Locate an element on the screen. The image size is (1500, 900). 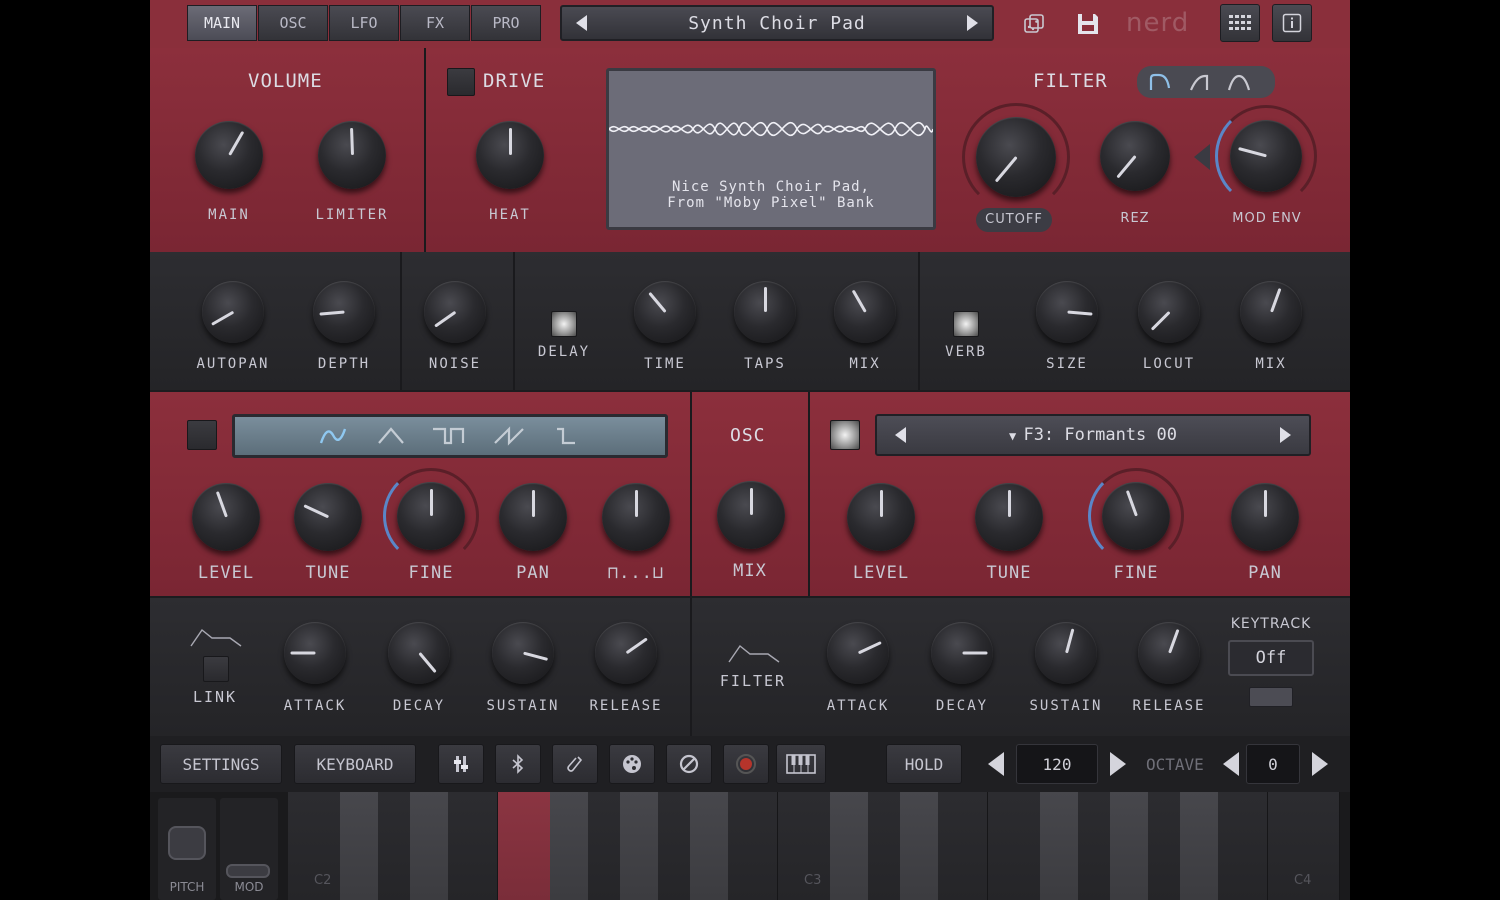
pitch-wheel: PITCH is located at coordinates (187, 849).